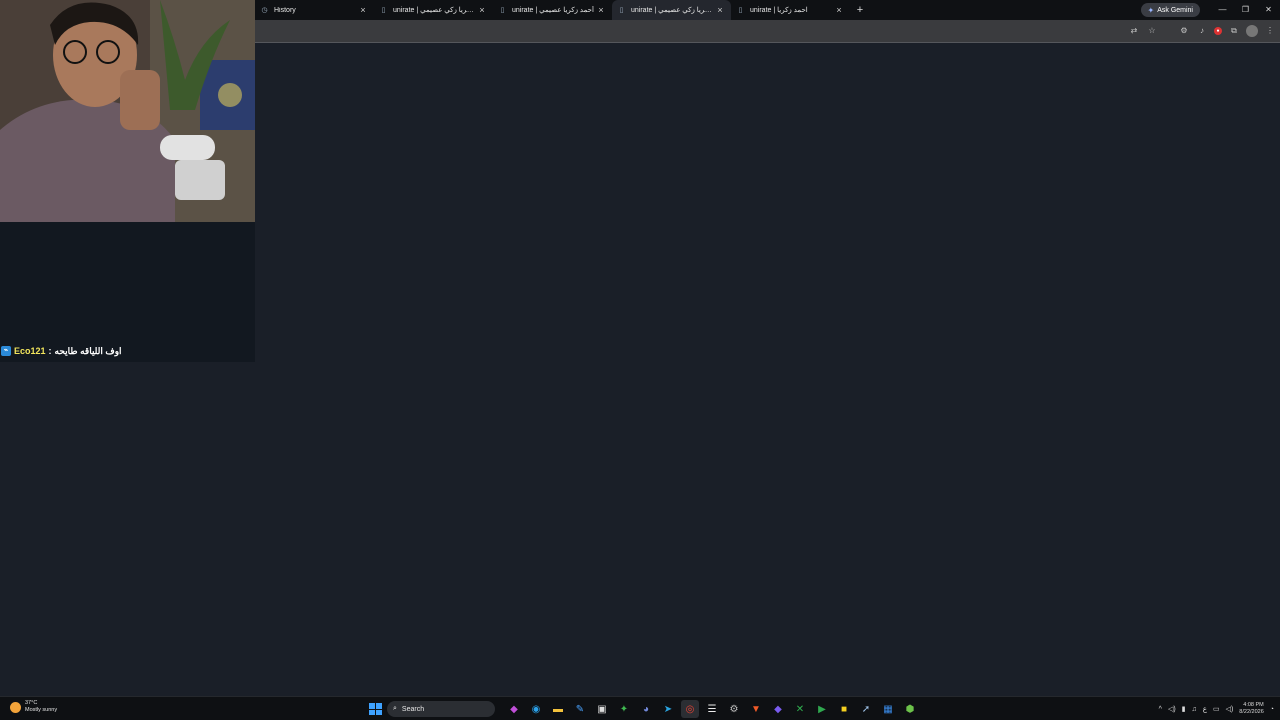  What do you see at coordinates (646, 709) in the screenshot?
I see `discord-icon: ◕` at bounding box center [646, 709].